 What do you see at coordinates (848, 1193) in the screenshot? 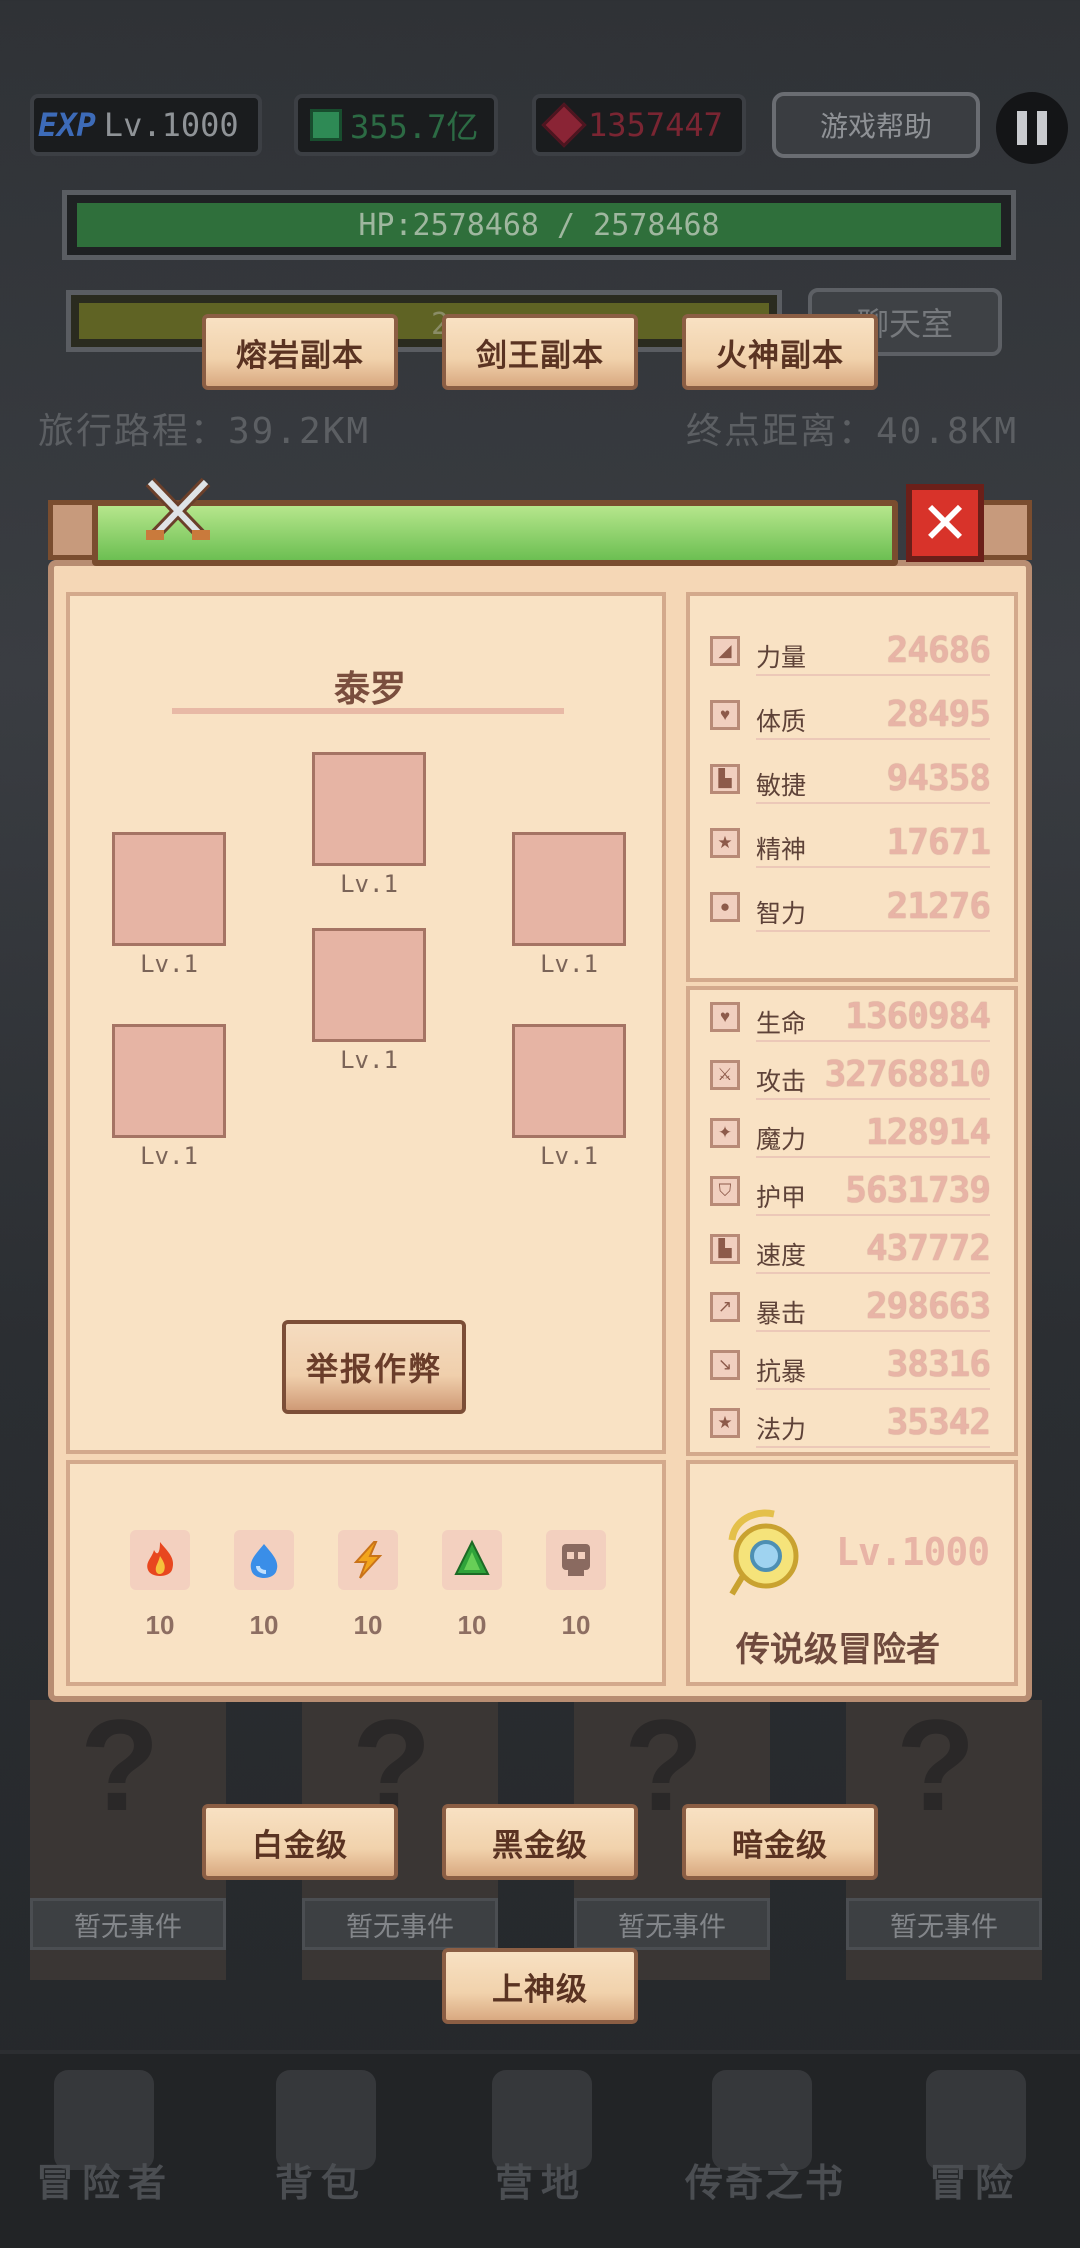
I see `stat-row-armor: ⛉ 护甲 5631739` at bounding box center [848, 1193].